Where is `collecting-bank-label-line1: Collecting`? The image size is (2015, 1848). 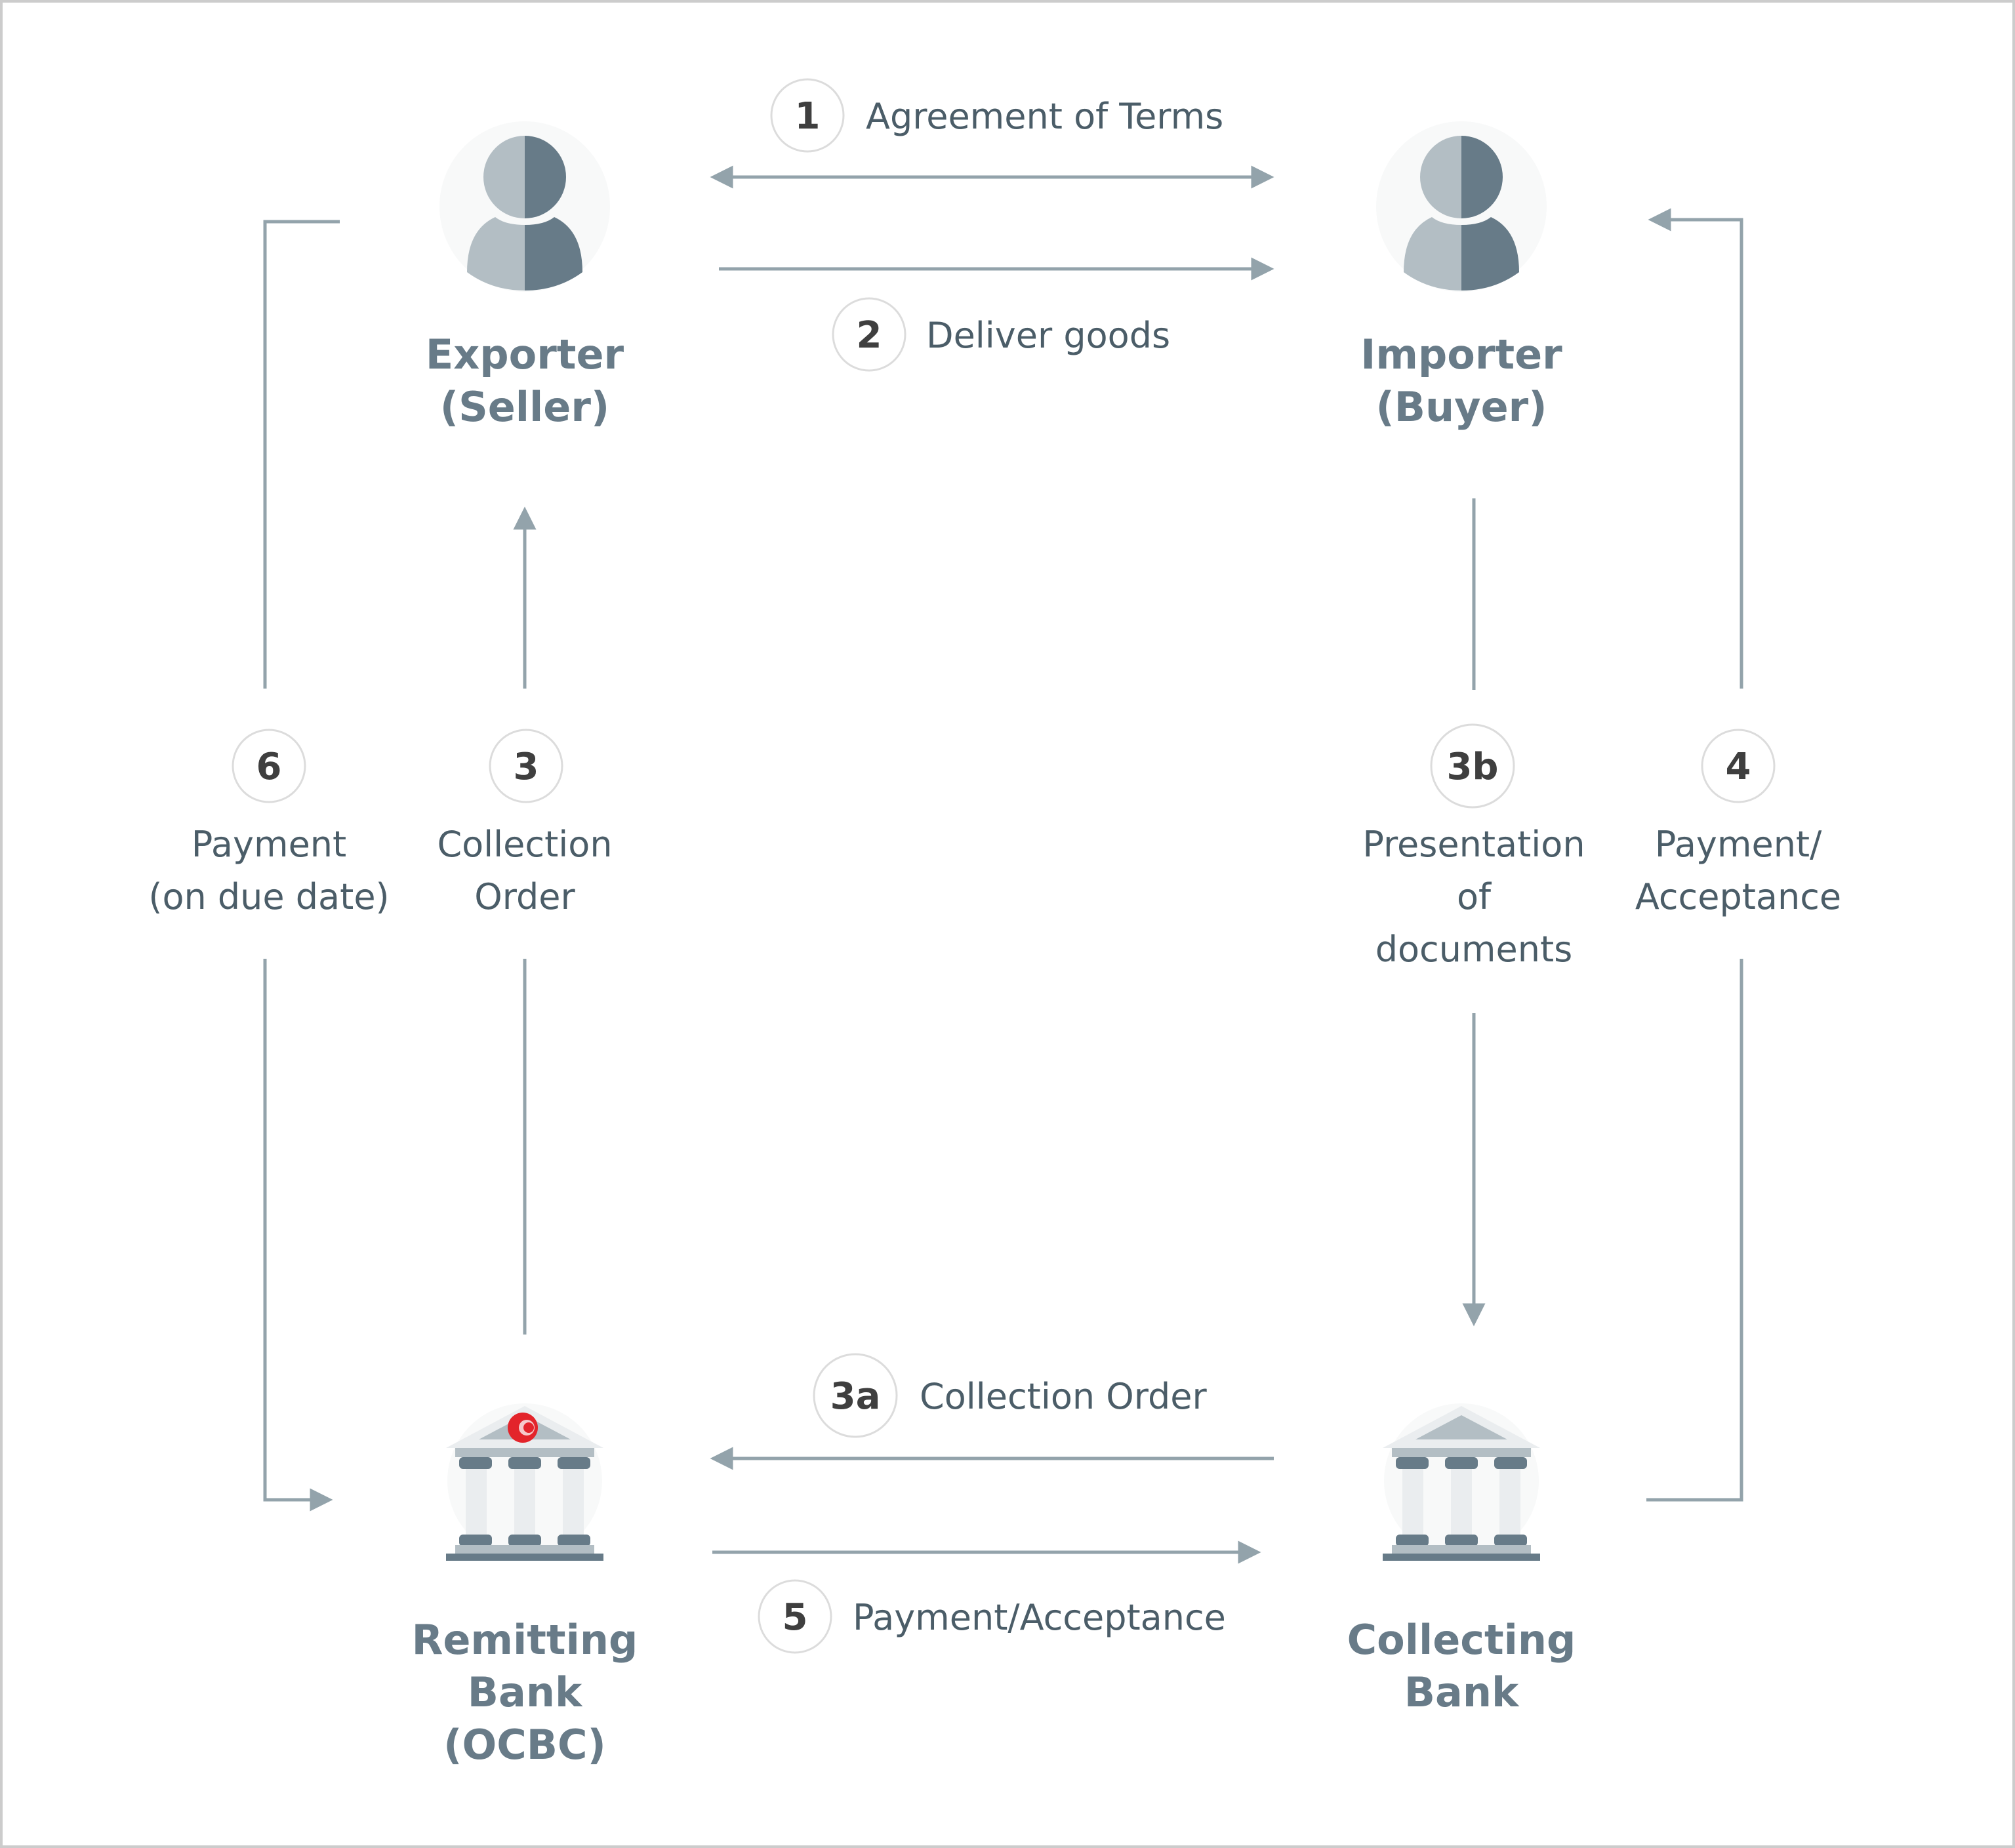 collecting-bank-label-line1: Collecting is located at coordinates (1461, 1640).